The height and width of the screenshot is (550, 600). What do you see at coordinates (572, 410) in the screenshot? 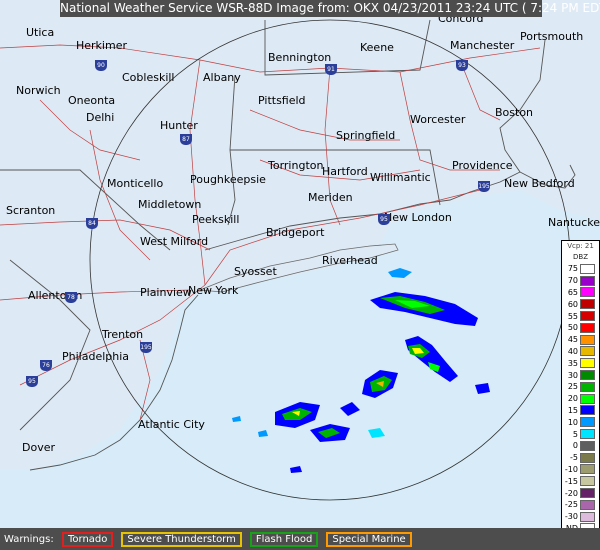
I see `legend-value: 15` at bounding box center [572, 410].